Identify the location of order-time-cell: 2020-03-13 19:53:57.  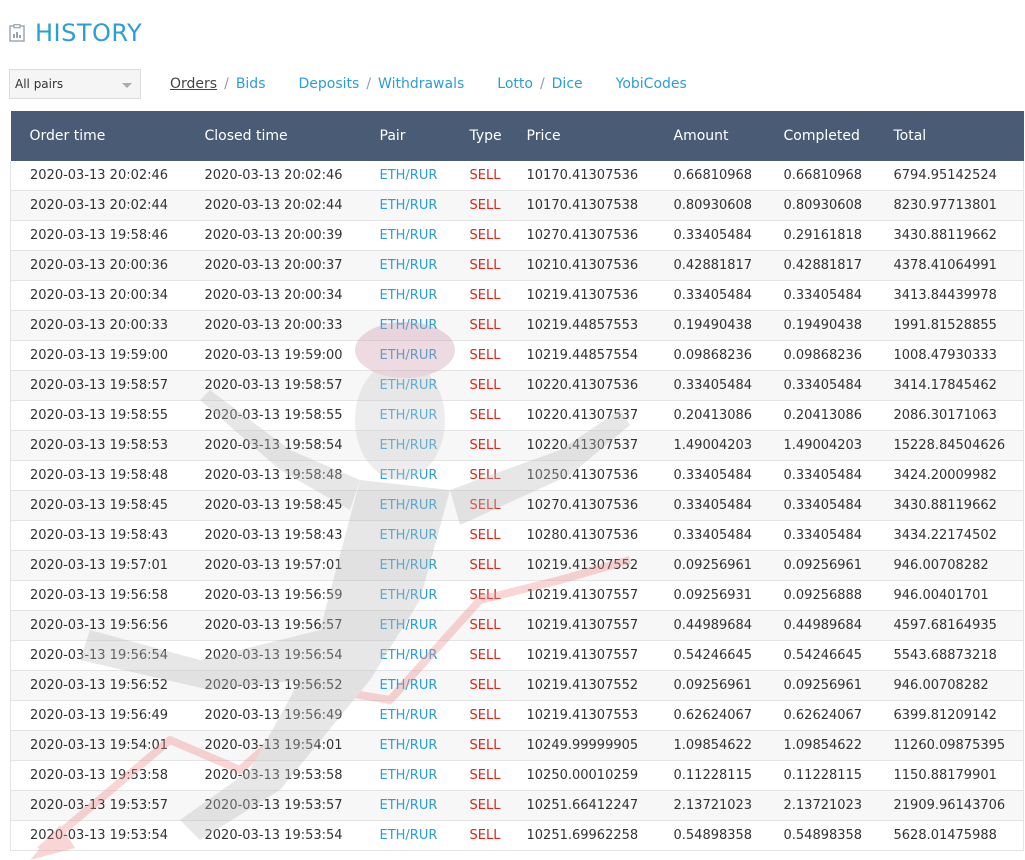
(107, 805).